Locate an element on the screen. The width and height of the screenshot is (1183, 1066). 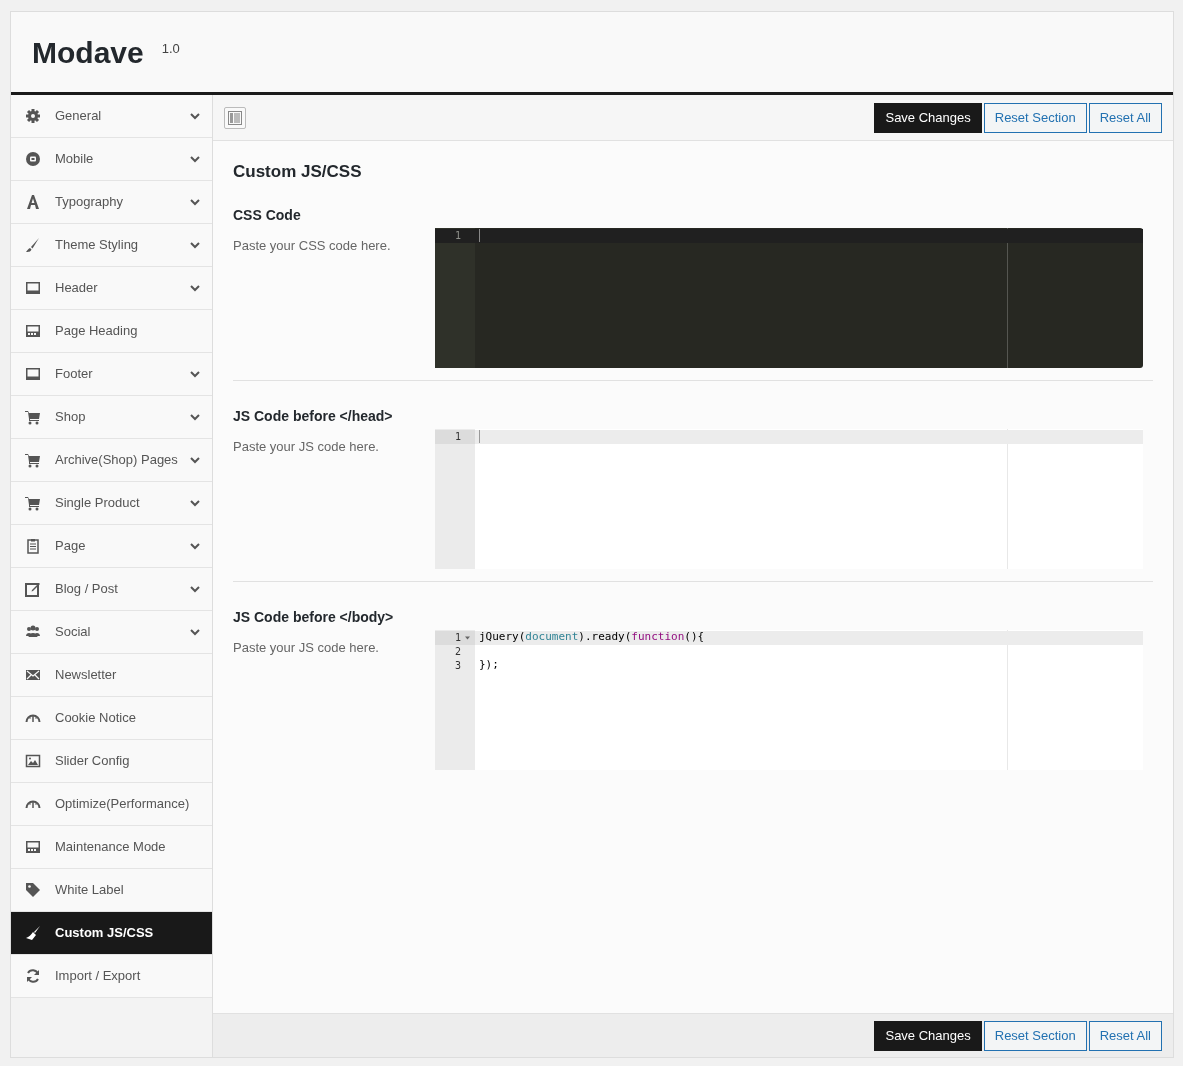
code-line: }); is located at coordinates (489, 665).